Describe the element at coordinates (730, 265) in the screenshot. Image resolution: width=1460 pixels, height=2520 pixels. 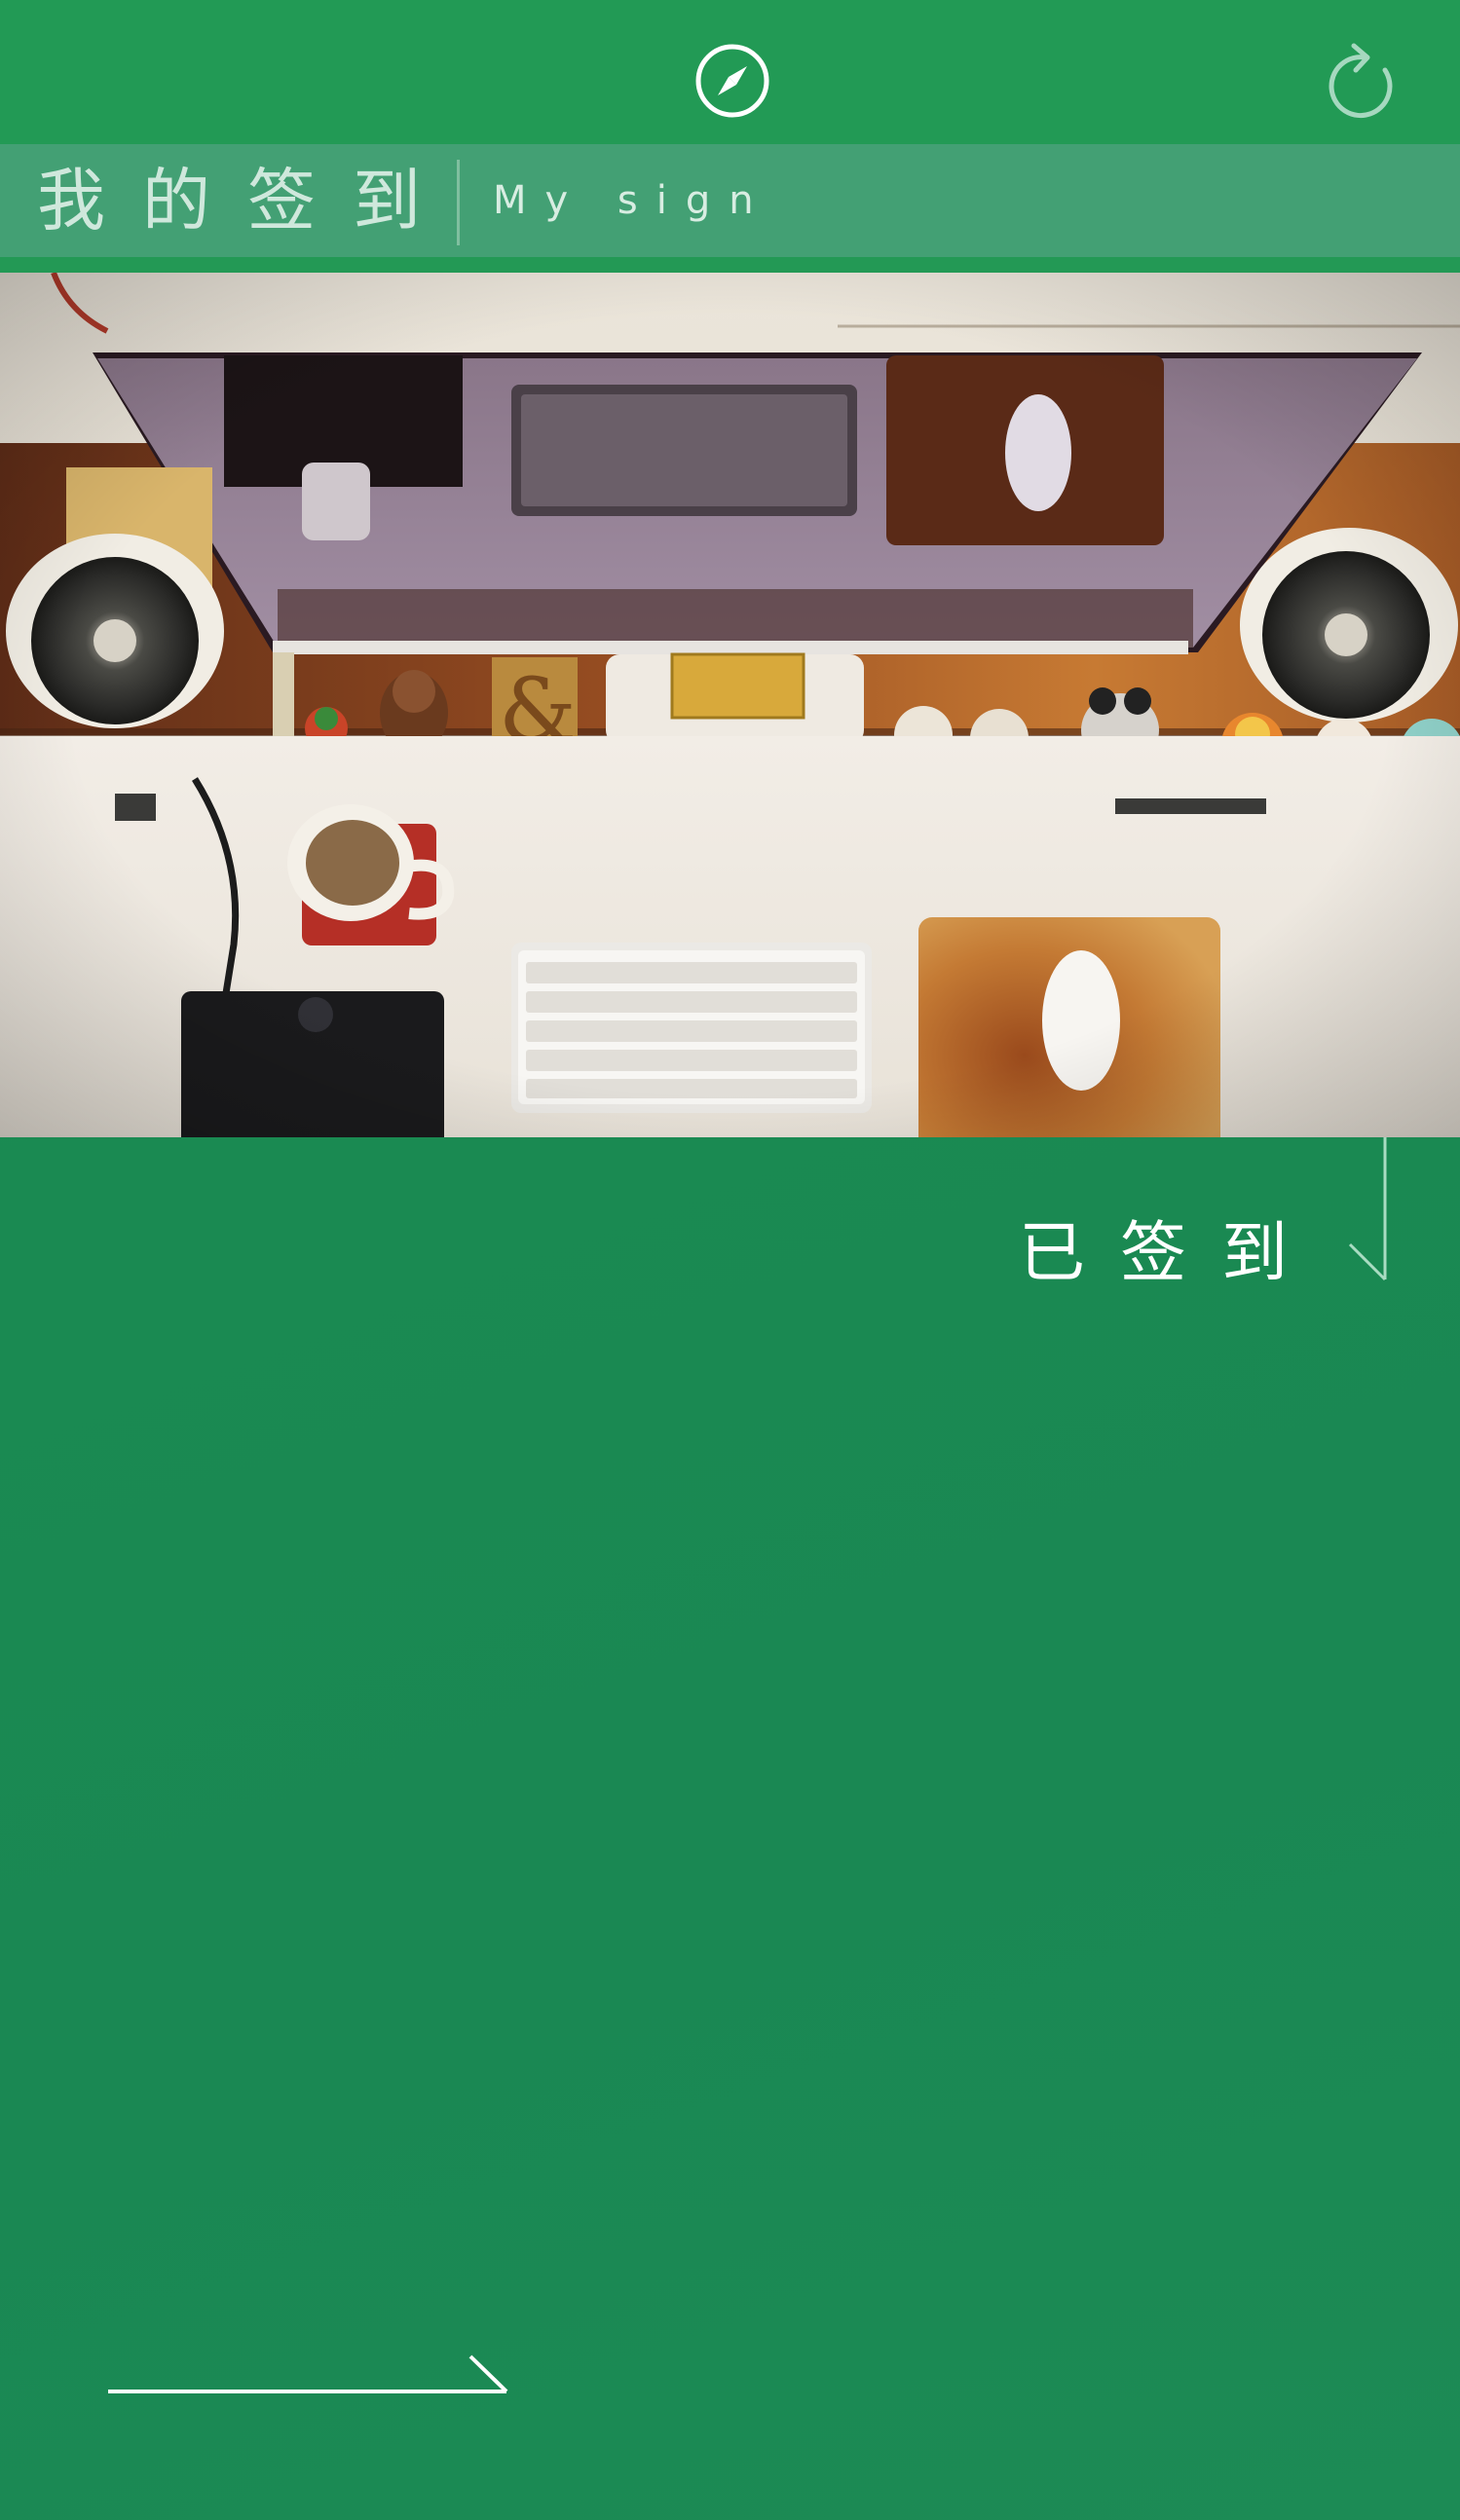
I see `band-spacer` at that location.